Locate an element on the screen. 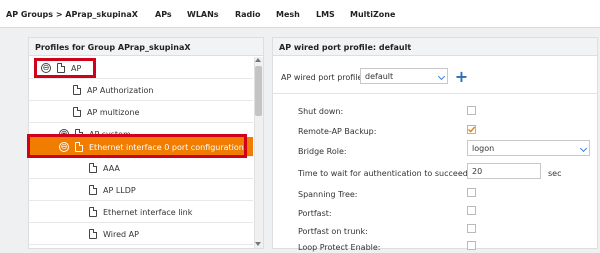 The width and height of the screenshot is (600, 253). tree-item-aaa: AAA is located at coordinates (141, 168).